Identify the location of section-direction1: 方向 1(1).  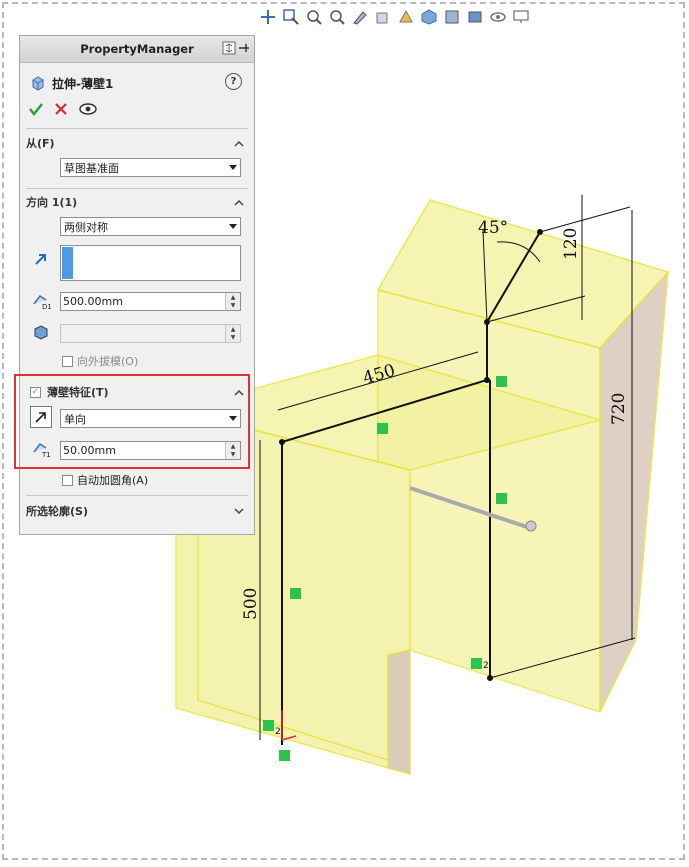
(137, 202).